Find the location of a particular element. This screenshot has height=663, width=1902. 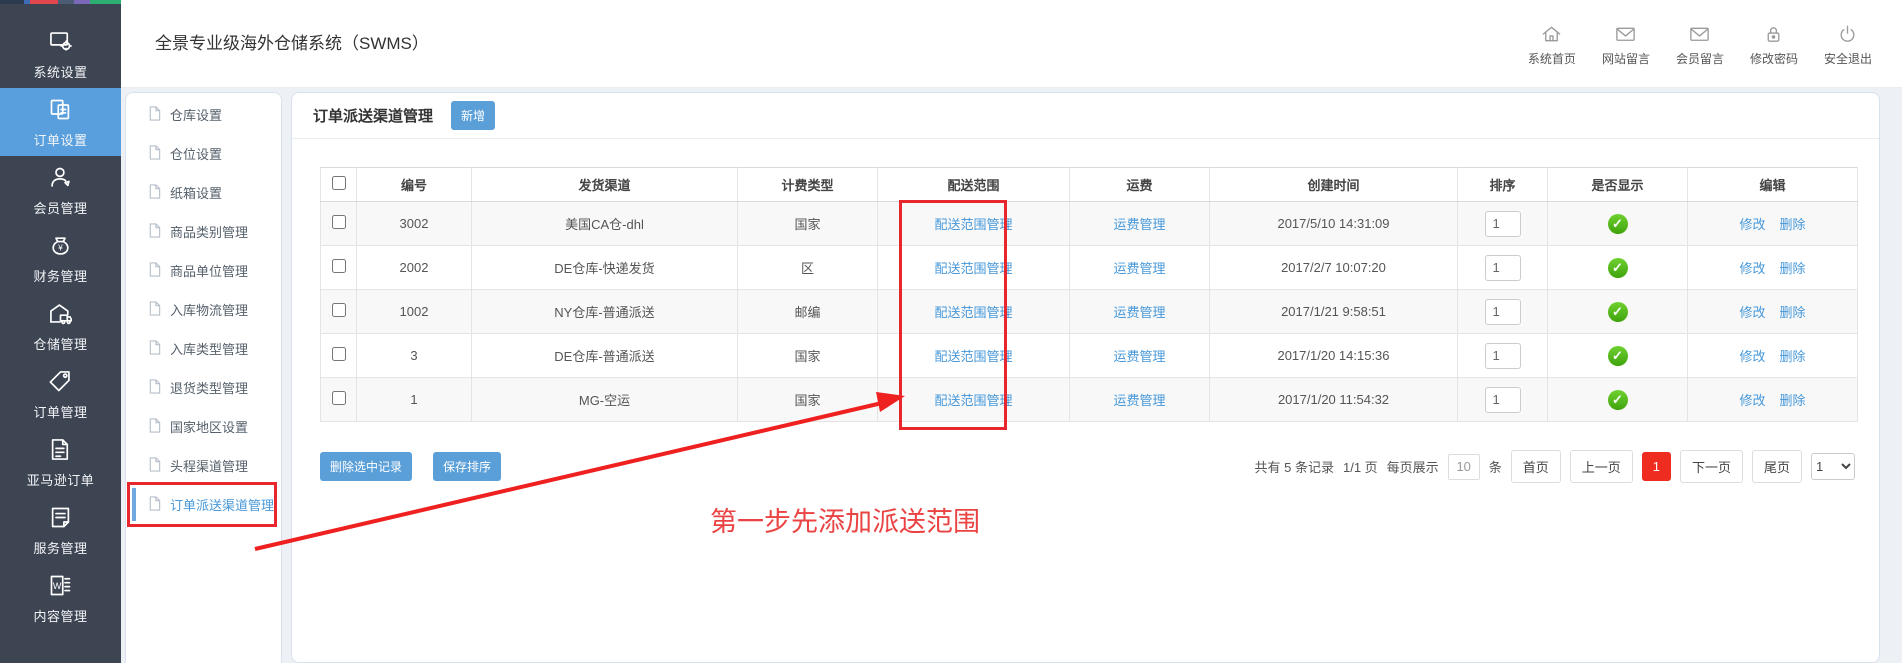

sidebar-item-service-management: 服务管理 is located at coordinates (60, 530).